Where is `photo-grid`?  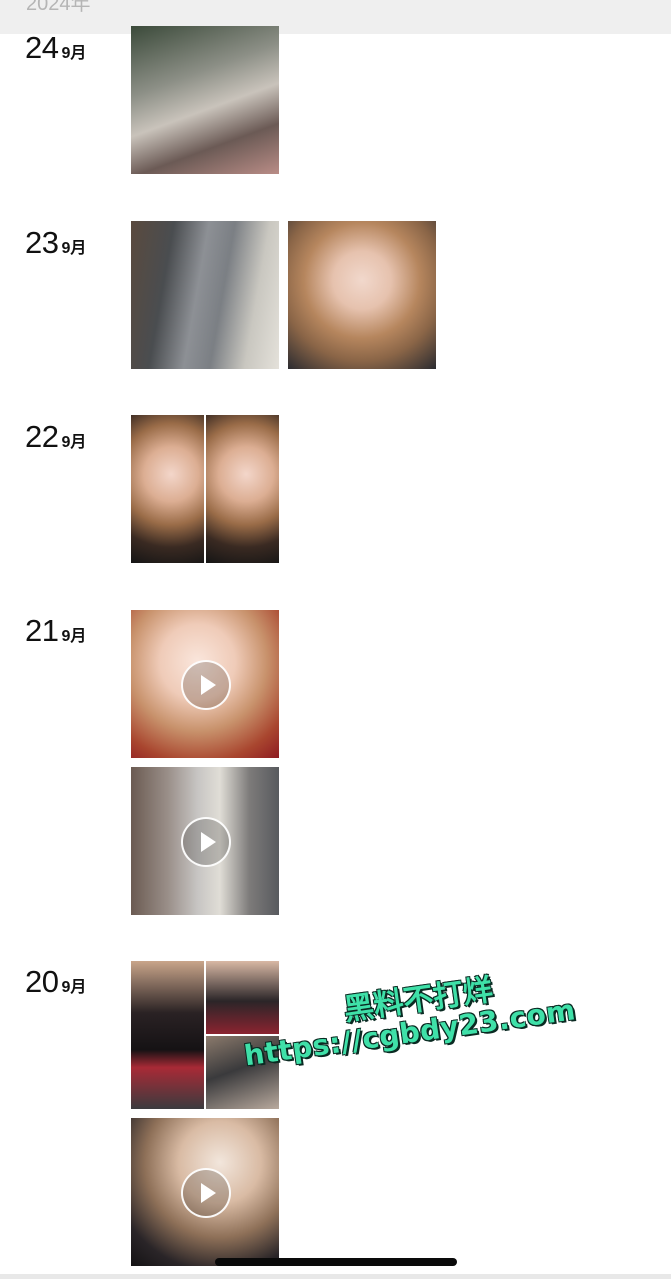
photo-grid is located at coordinates (205, 489).